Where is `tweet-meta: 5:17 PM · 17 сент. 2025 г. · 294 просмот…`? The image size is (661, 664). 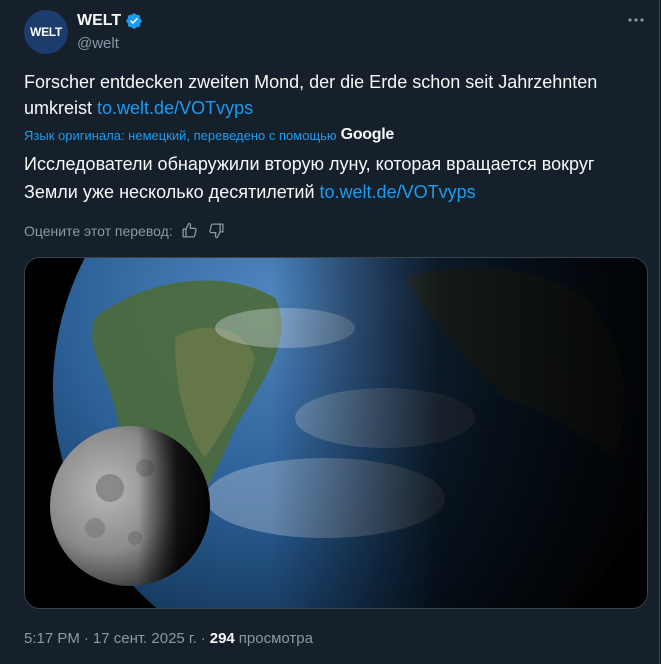 tweet-meta: 5:17 PM · 17 сент. 2025 г. · 294 просмот… is located at coordinates (168, 638).